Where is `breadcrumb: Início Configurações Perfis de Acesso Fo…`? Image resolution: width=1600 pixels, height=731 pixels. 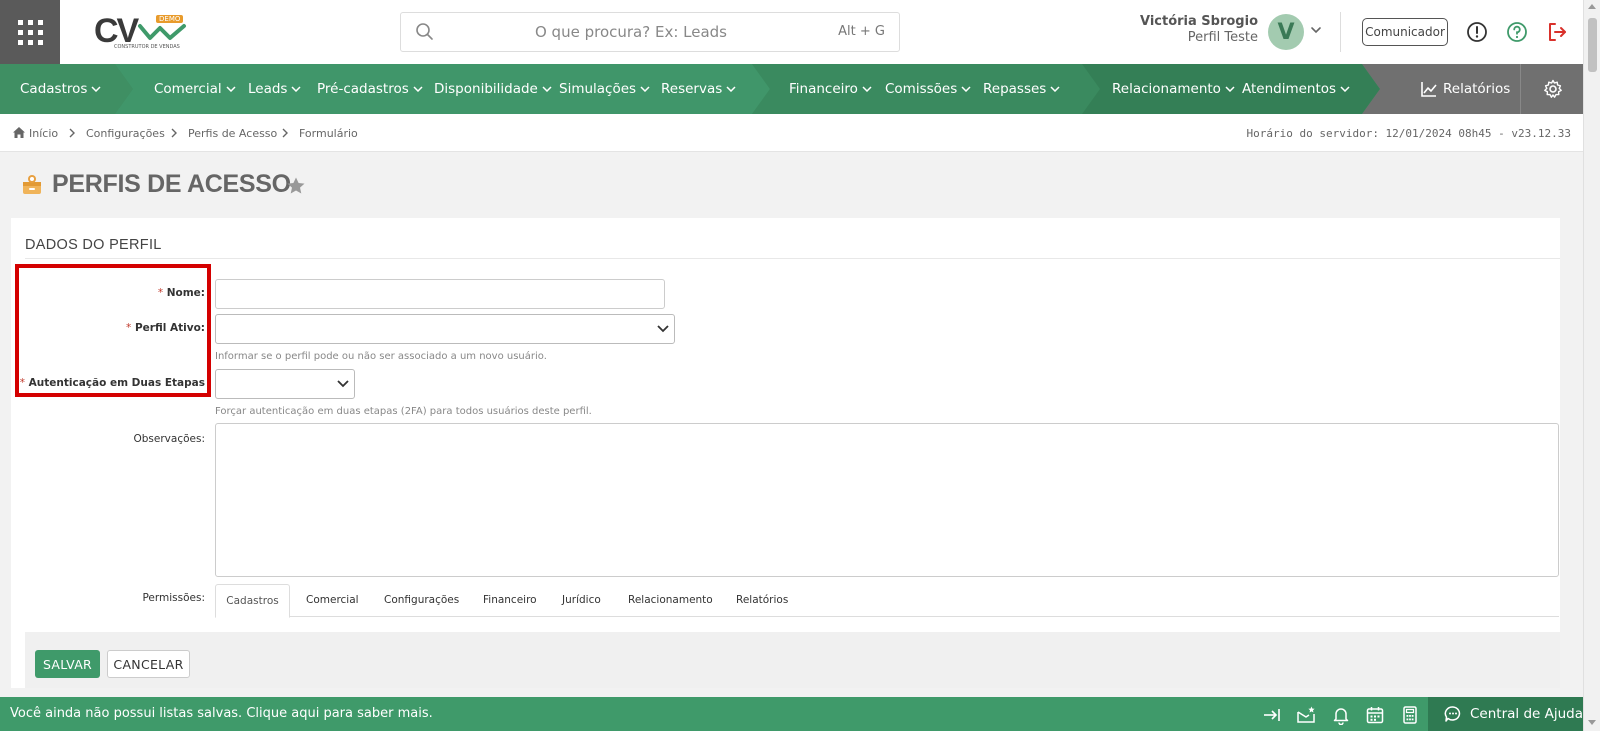 breadcrumb: Início Configurações Perfis de Acesso Fo… is located at coordinates (791, 133).